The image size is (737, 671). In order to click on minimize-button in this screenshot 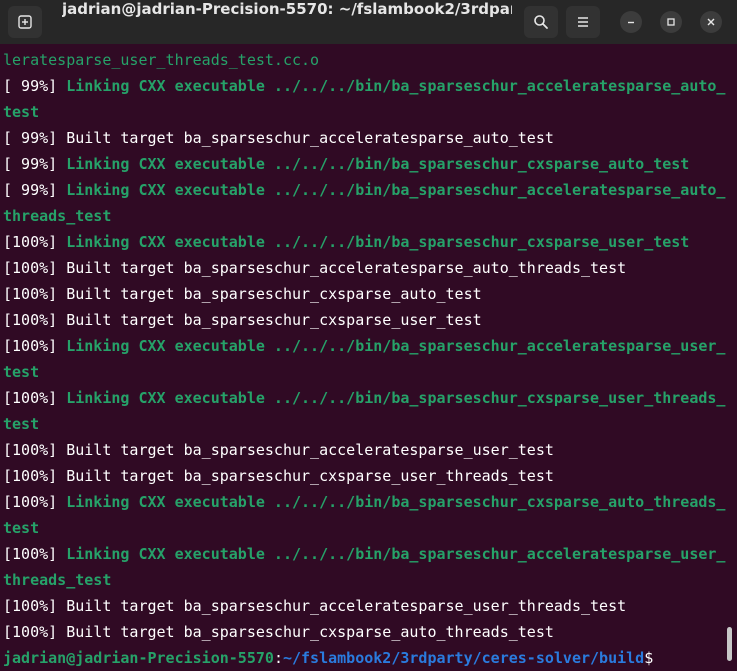, I will do `click(631, 22)`.